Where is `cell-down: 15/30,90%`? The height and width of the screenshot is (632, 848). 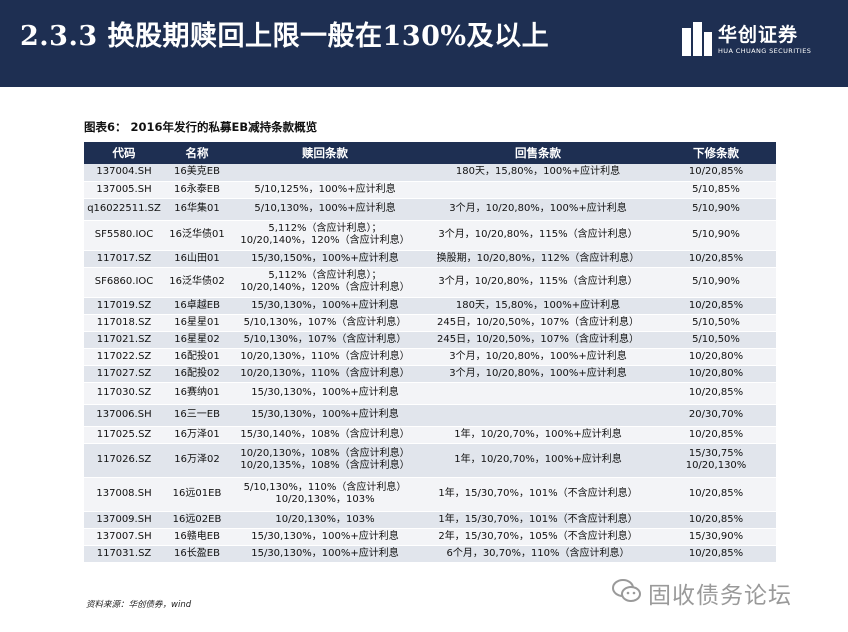
cell-down: 15/30,90% is located at coordinates (716, 537).